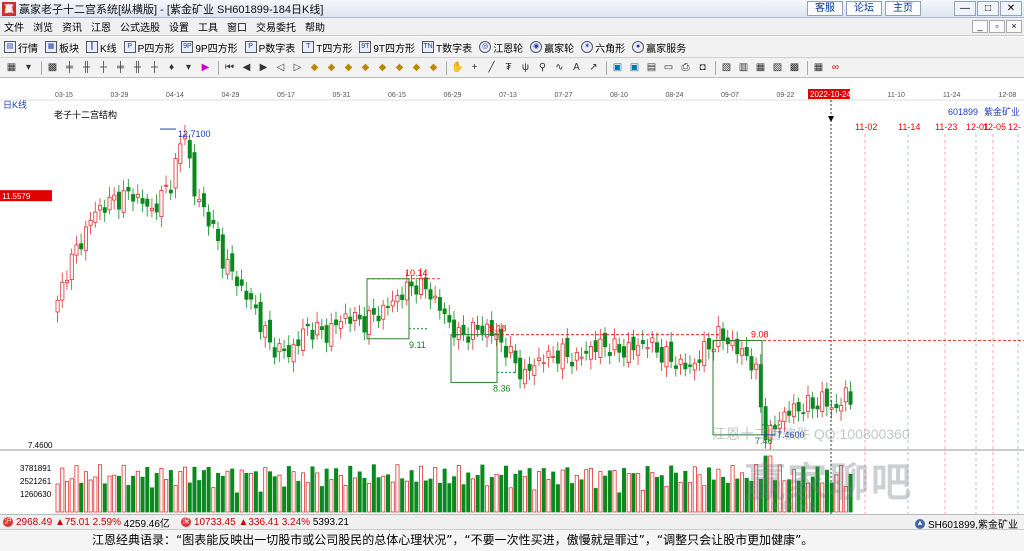 This screenshot has width=1024, height=551. I want to click on minimize-icon: —, so click(965, 8).